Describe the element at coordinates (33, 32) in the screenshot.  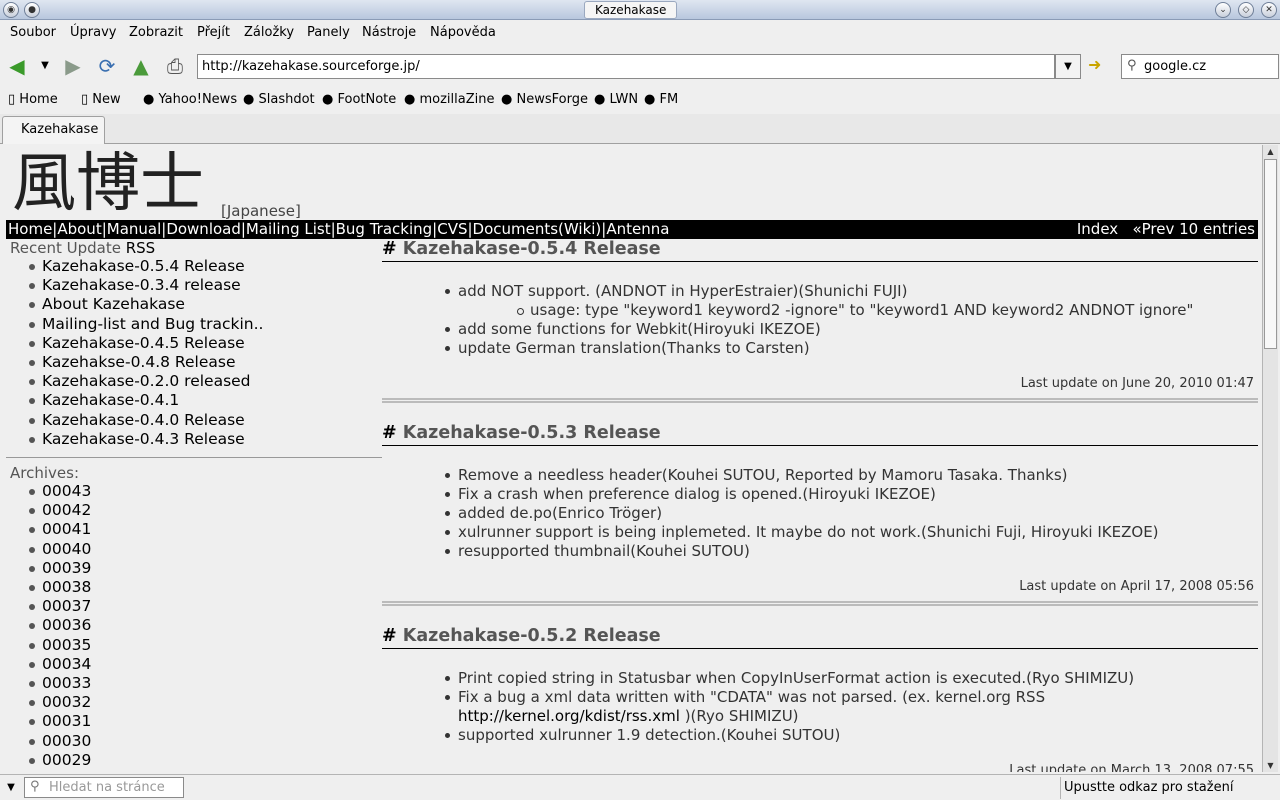
I see `menu-file: Soubor` at that location.